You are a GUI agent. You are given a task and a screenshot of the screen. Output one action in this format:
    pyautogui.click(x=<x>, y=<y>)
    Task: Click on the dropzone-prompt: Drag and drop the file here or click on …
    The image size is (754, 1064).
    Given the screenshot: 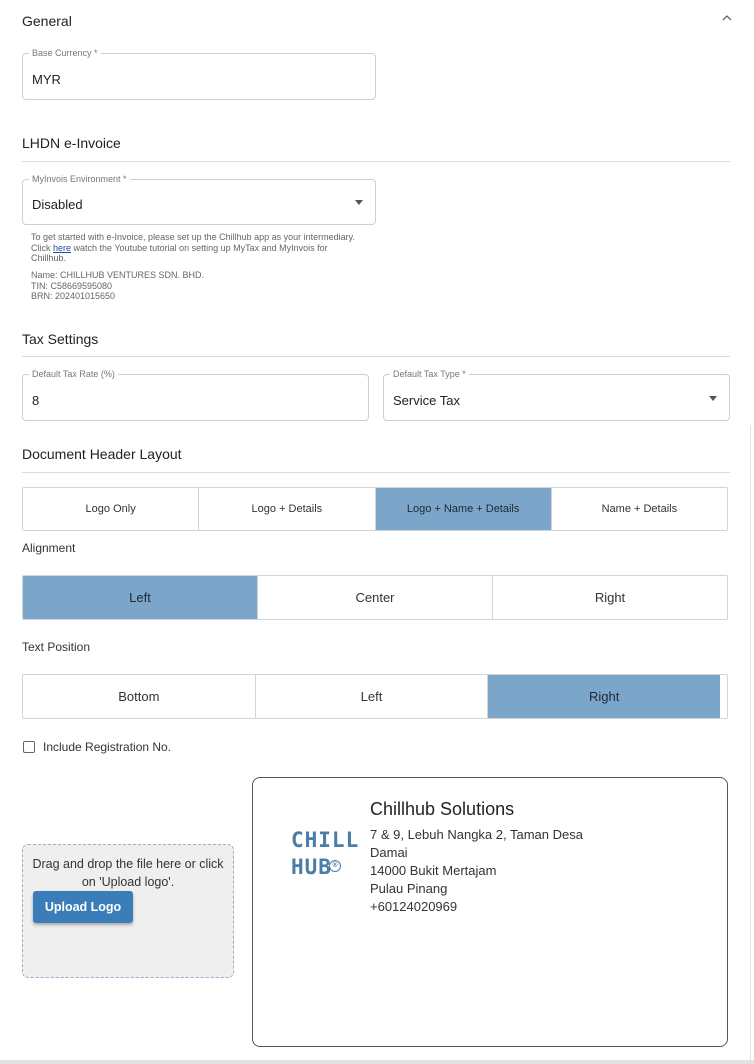 What is the action you would take?
    pyautogui.click(x=128, y=873)
    